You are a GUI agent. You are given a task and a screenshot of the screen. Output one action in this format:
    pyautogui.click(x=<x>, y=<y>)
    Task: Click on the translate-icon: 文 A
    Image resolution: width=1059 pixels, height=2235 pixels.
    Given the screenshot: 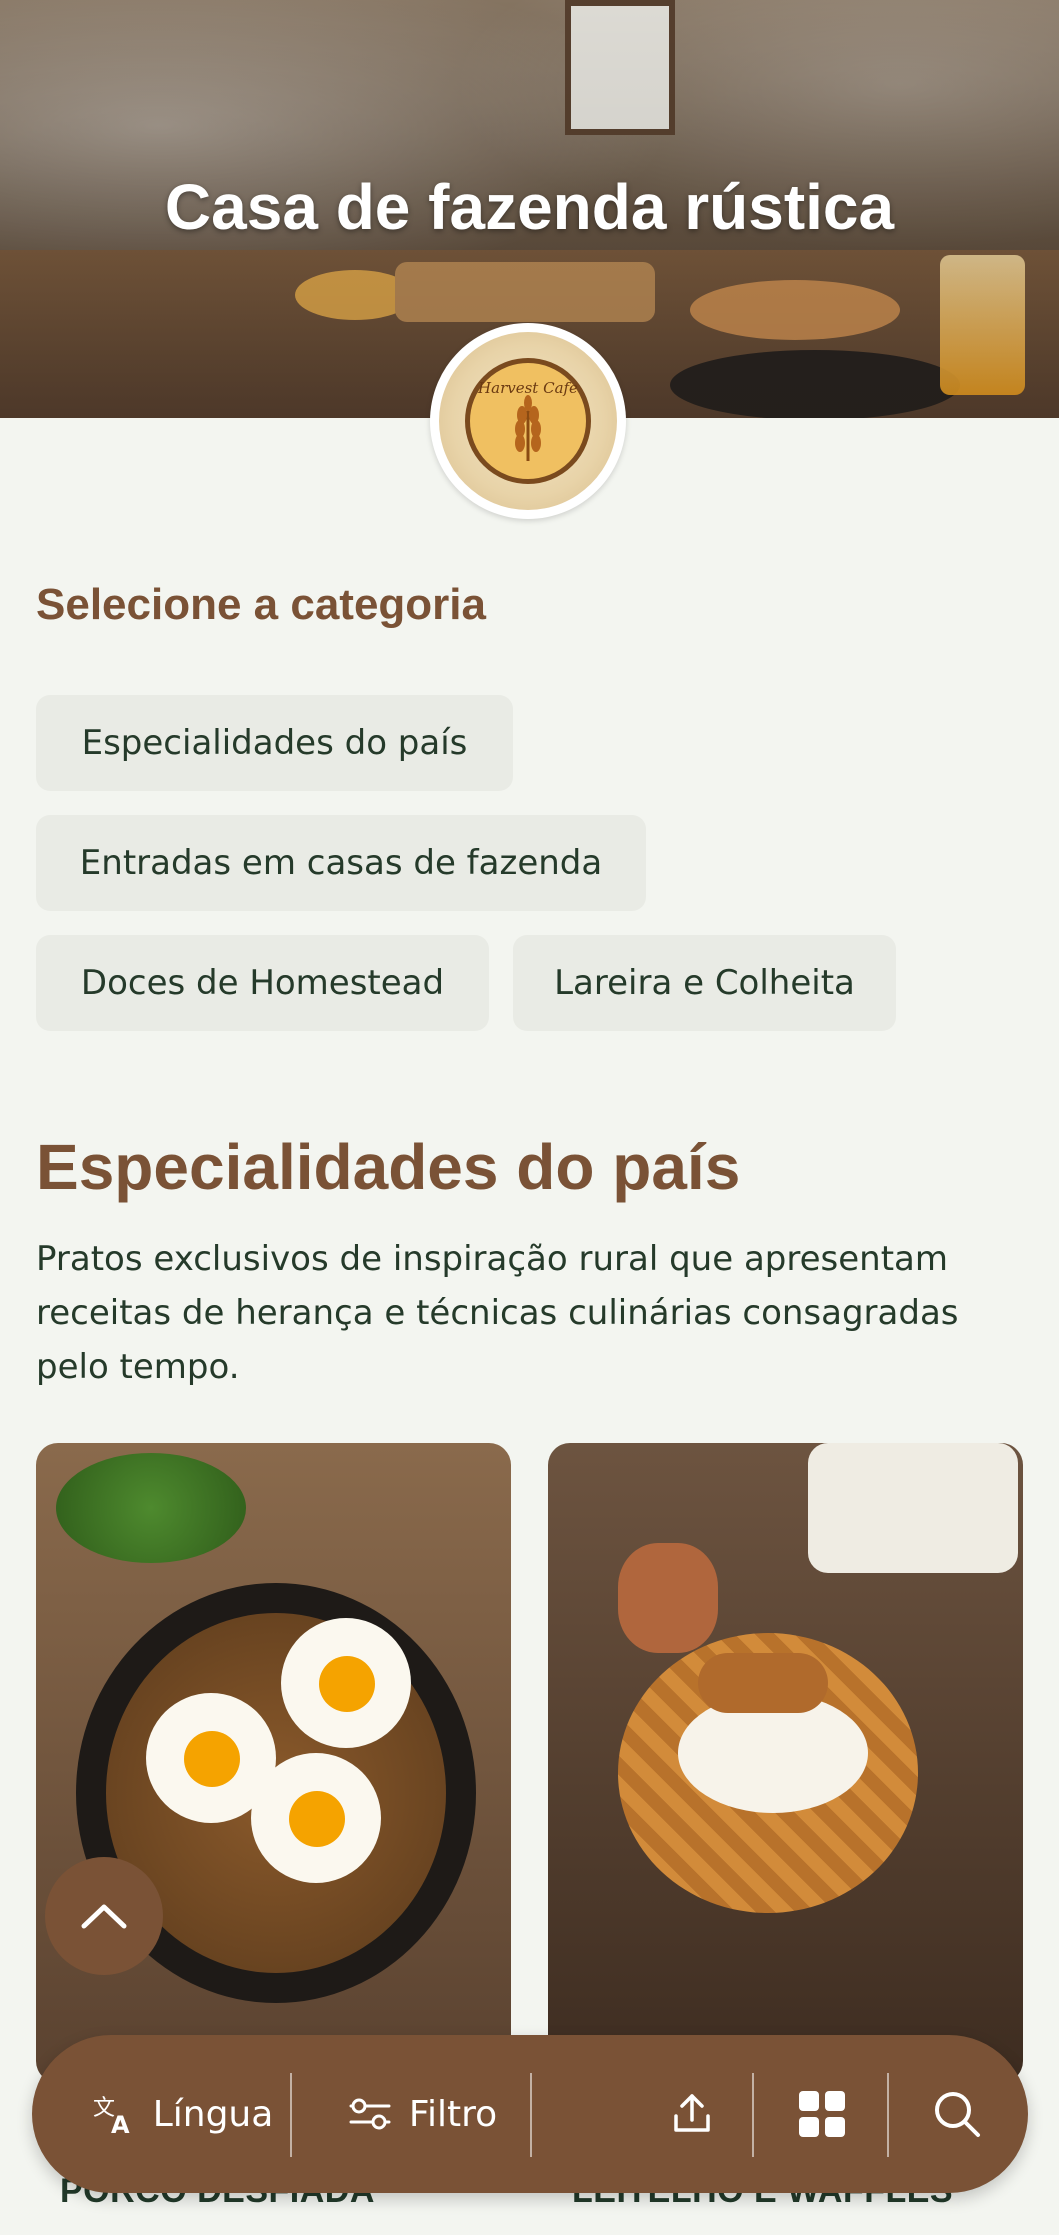 What is the action you would take?
    pyautogui.click(x=111, y=2116)
    